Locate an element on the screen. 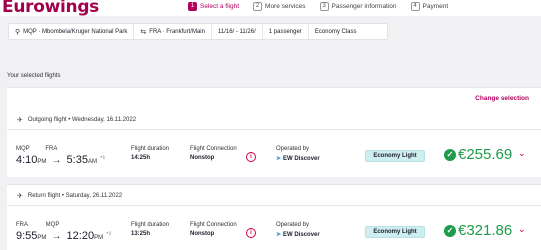 This screenshot has height=250, width=541. arrival-suffix: PM is located at coordinates (99, 238).